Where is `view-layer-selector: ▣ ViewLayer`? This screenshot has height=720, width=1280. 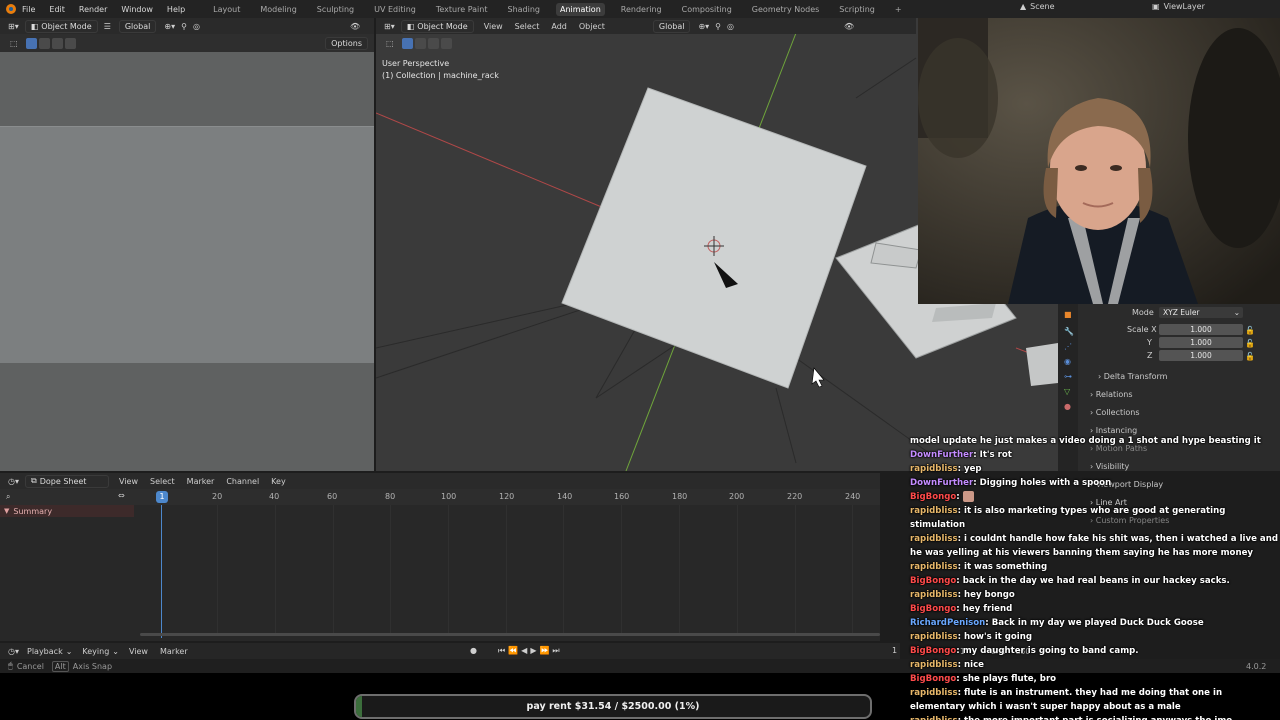
view-layer-selector: ▣ ViewLayer is located at coordinates (1178, 6).